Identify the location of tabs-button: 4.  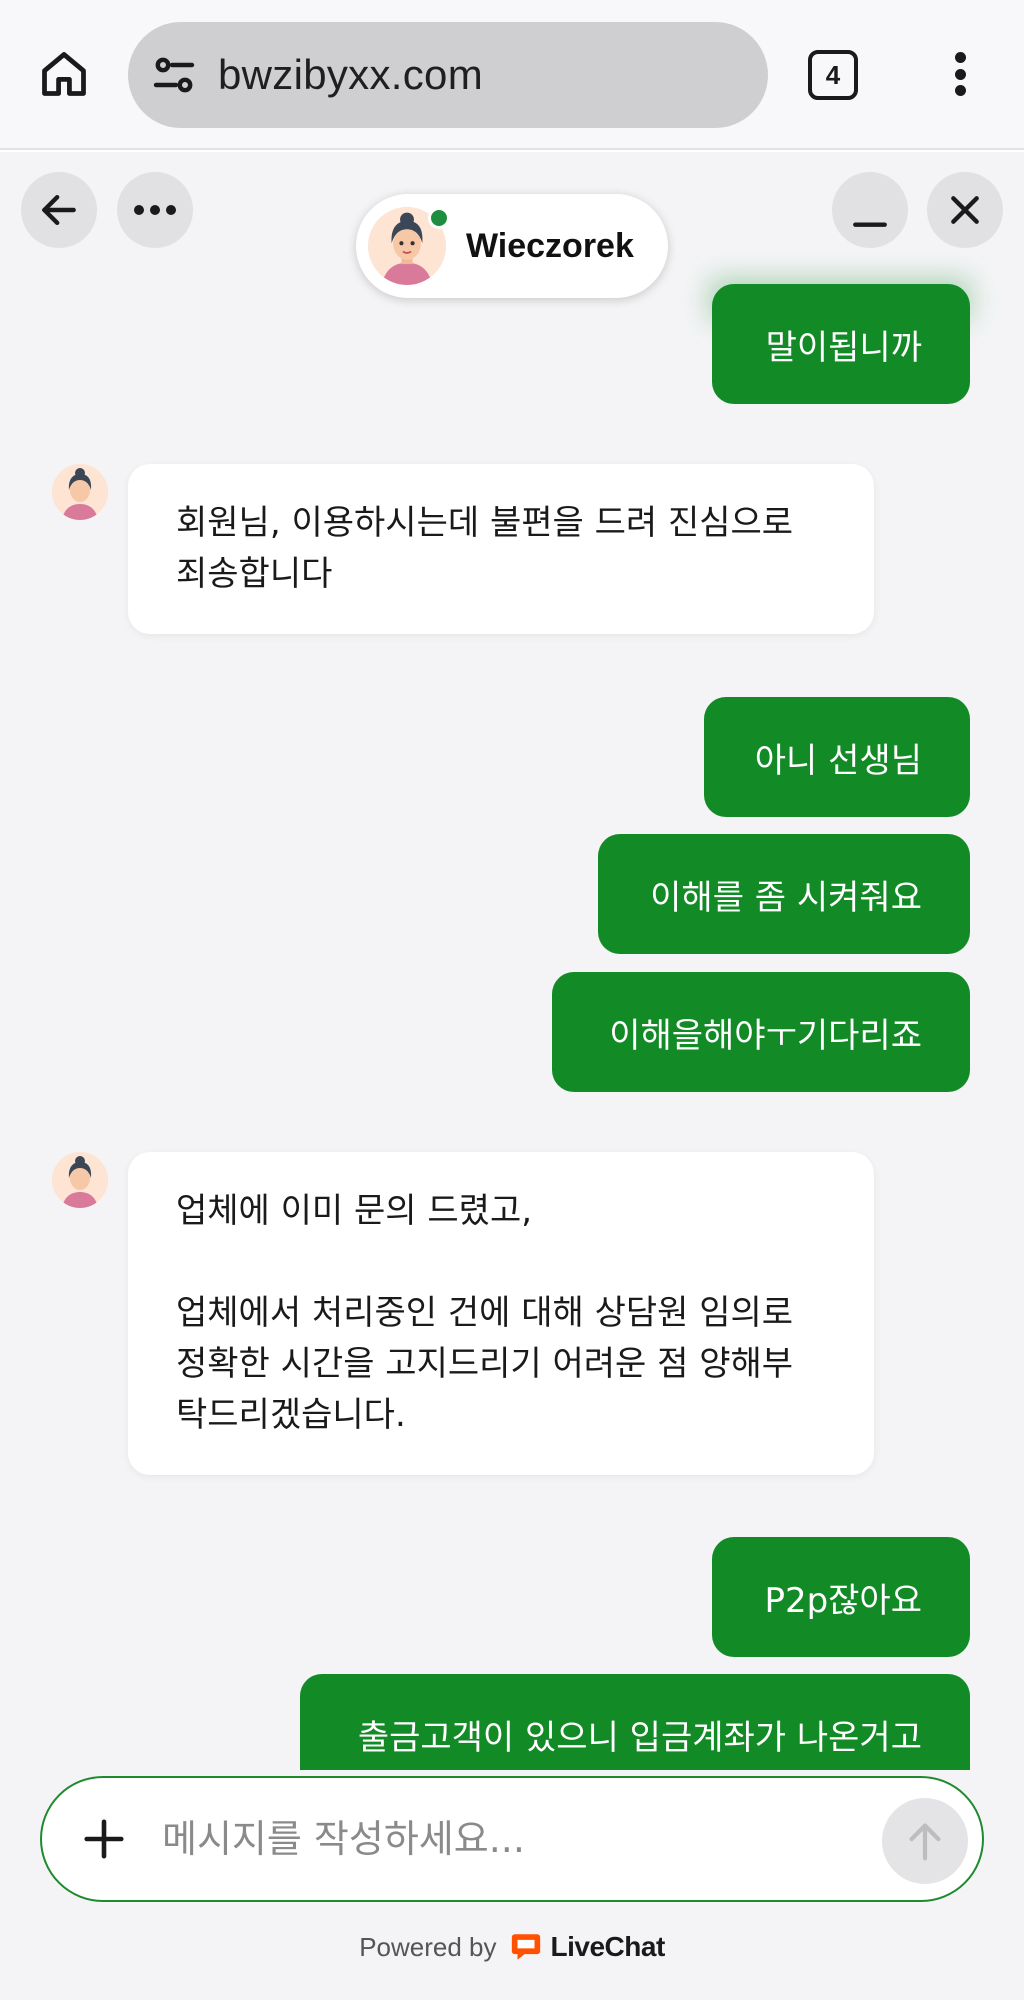
(833, 75).